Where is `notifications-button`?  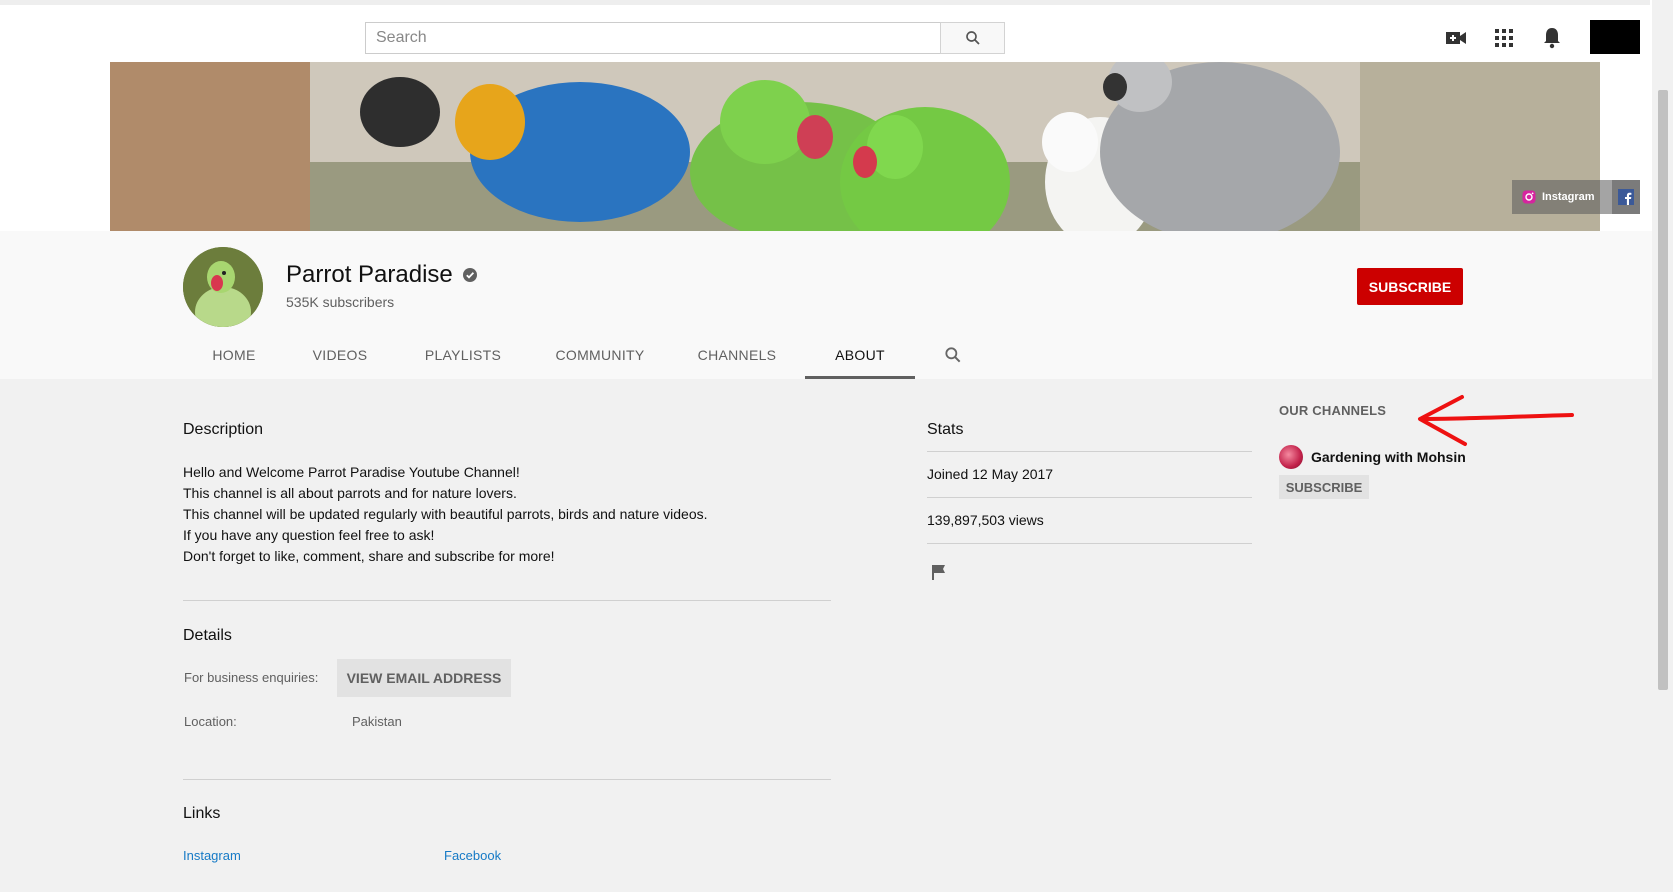
notifications-button is located at coordinates (1552, 38).